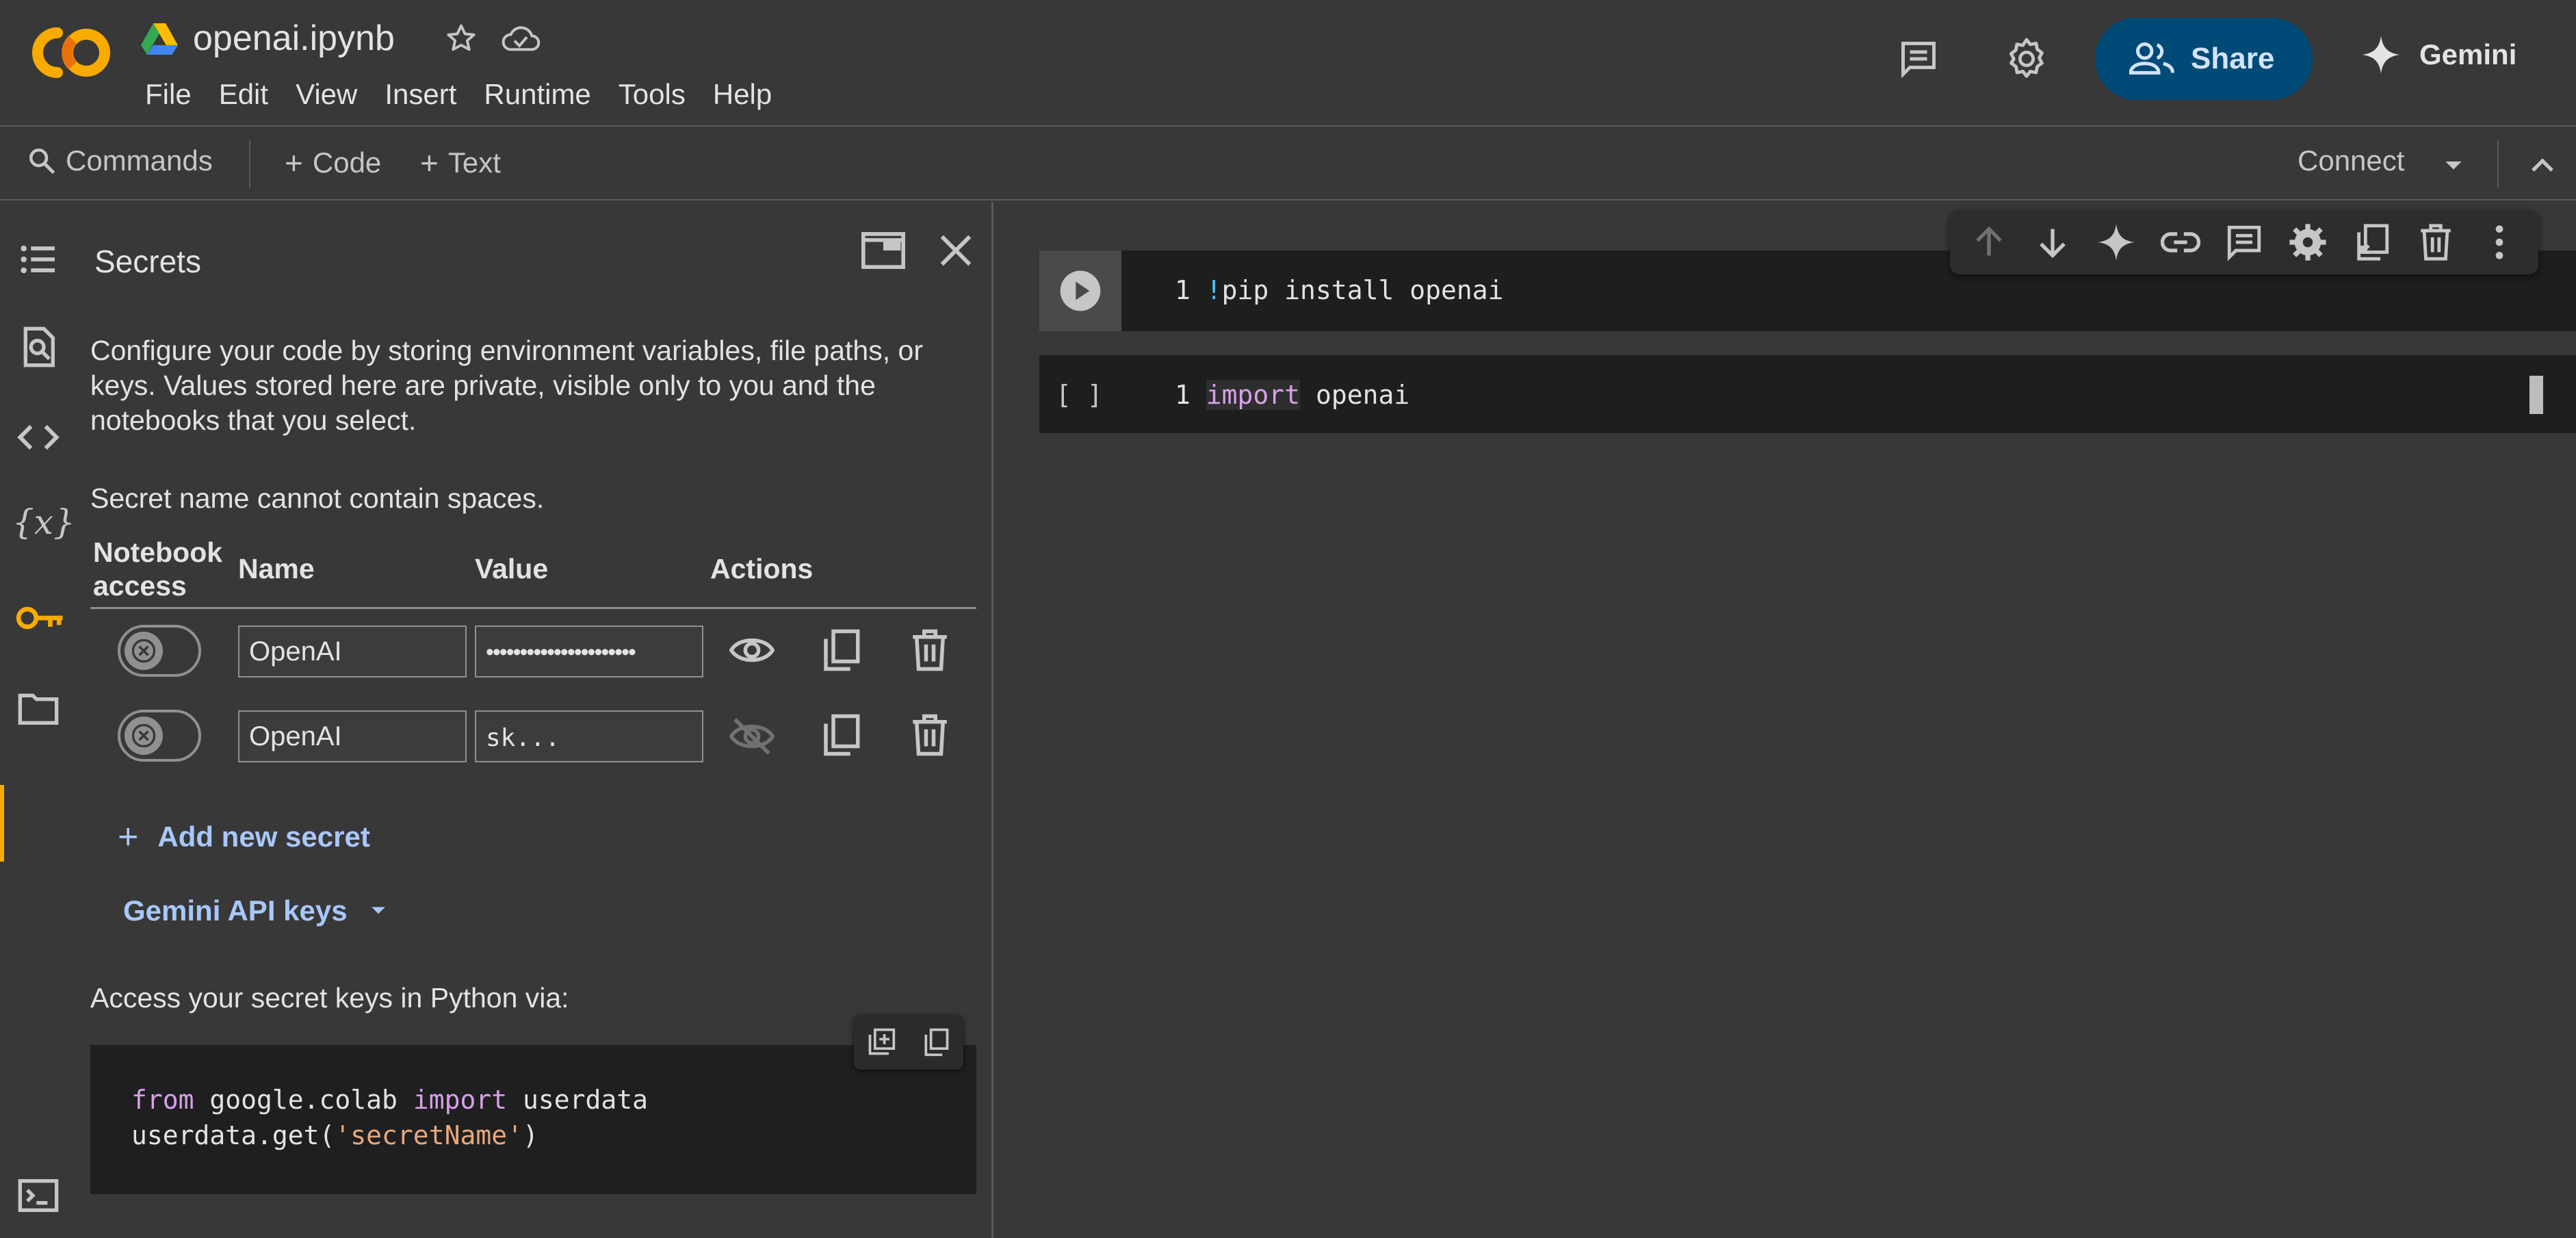 This screenshot has height=1238, width=2576. What do you see at coordinates (389, 1100) in the screenshot?
I see `code-line-1: from google.colab import userdata` at bounding box center [389, 1100].